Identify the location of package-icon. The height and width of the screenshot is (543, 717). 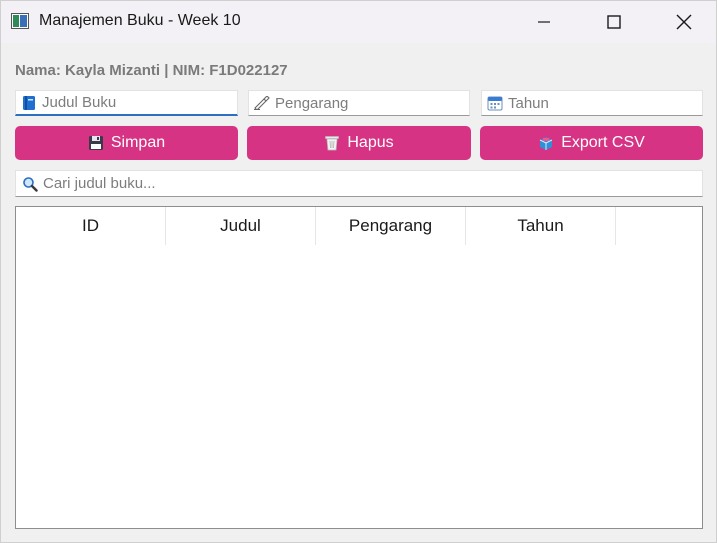
(546, 143).